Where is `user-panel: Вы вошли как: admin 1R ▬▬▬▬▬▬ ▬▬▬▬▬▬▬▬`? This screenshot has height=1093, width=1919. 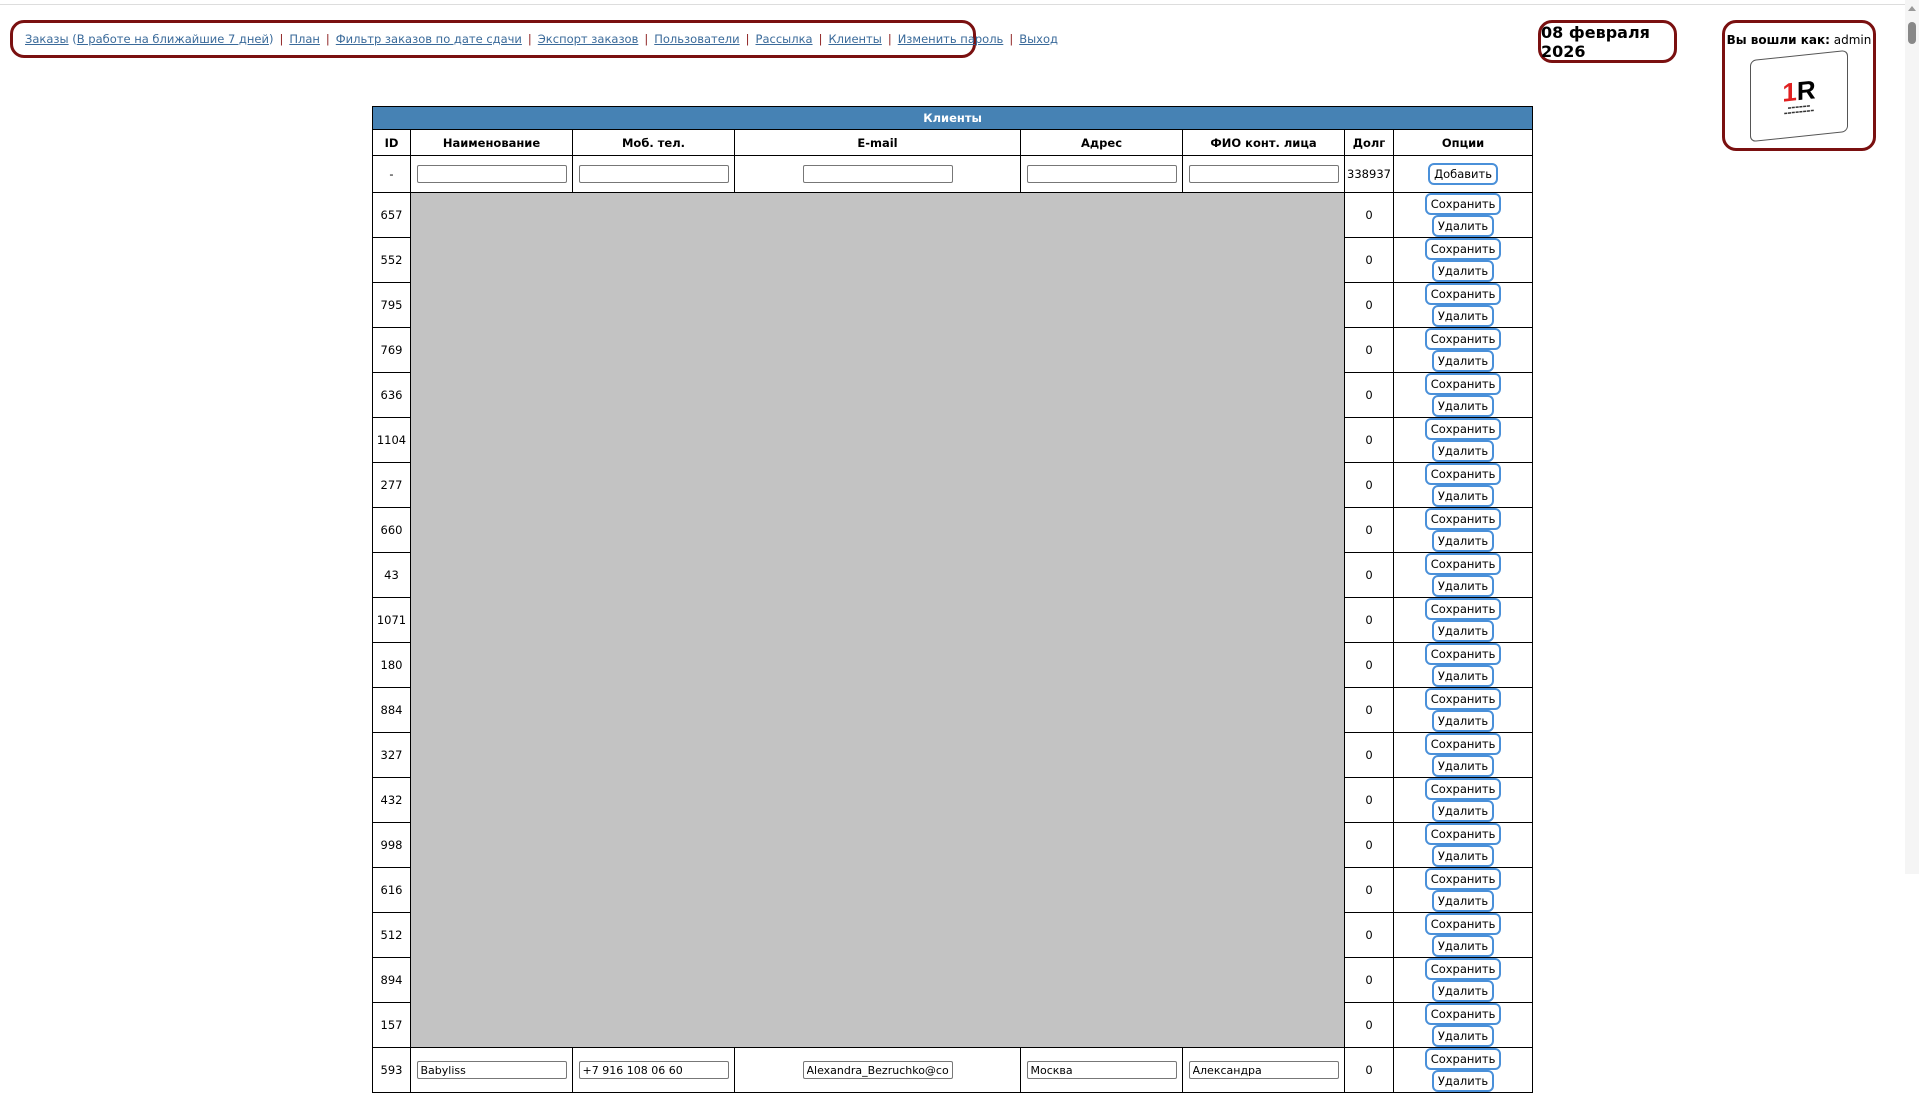 user-panel: Вы вошли как: admin 1R ▬▬▬▬▬▬ ▬▬▬▬▬▬▬▬ is located at coordinates (1799, 85).